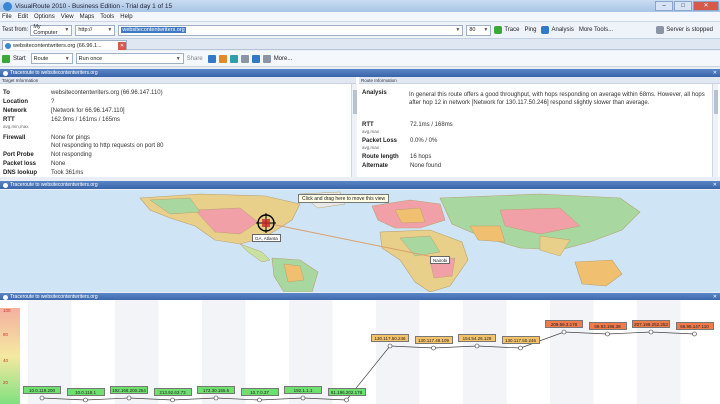 This screenshot has width=720, height=404. Describe the element at coordinates (607, 326) in the screenshot. I see `hop-label: 69.93.196.38` at that location.